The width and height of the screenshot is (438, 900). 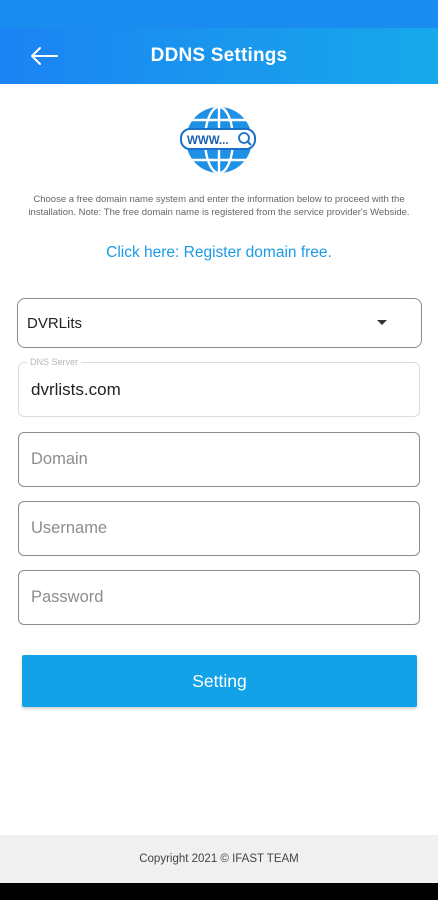 I want to click on page-title: DDNS Settings, so click(x=219, y=55).